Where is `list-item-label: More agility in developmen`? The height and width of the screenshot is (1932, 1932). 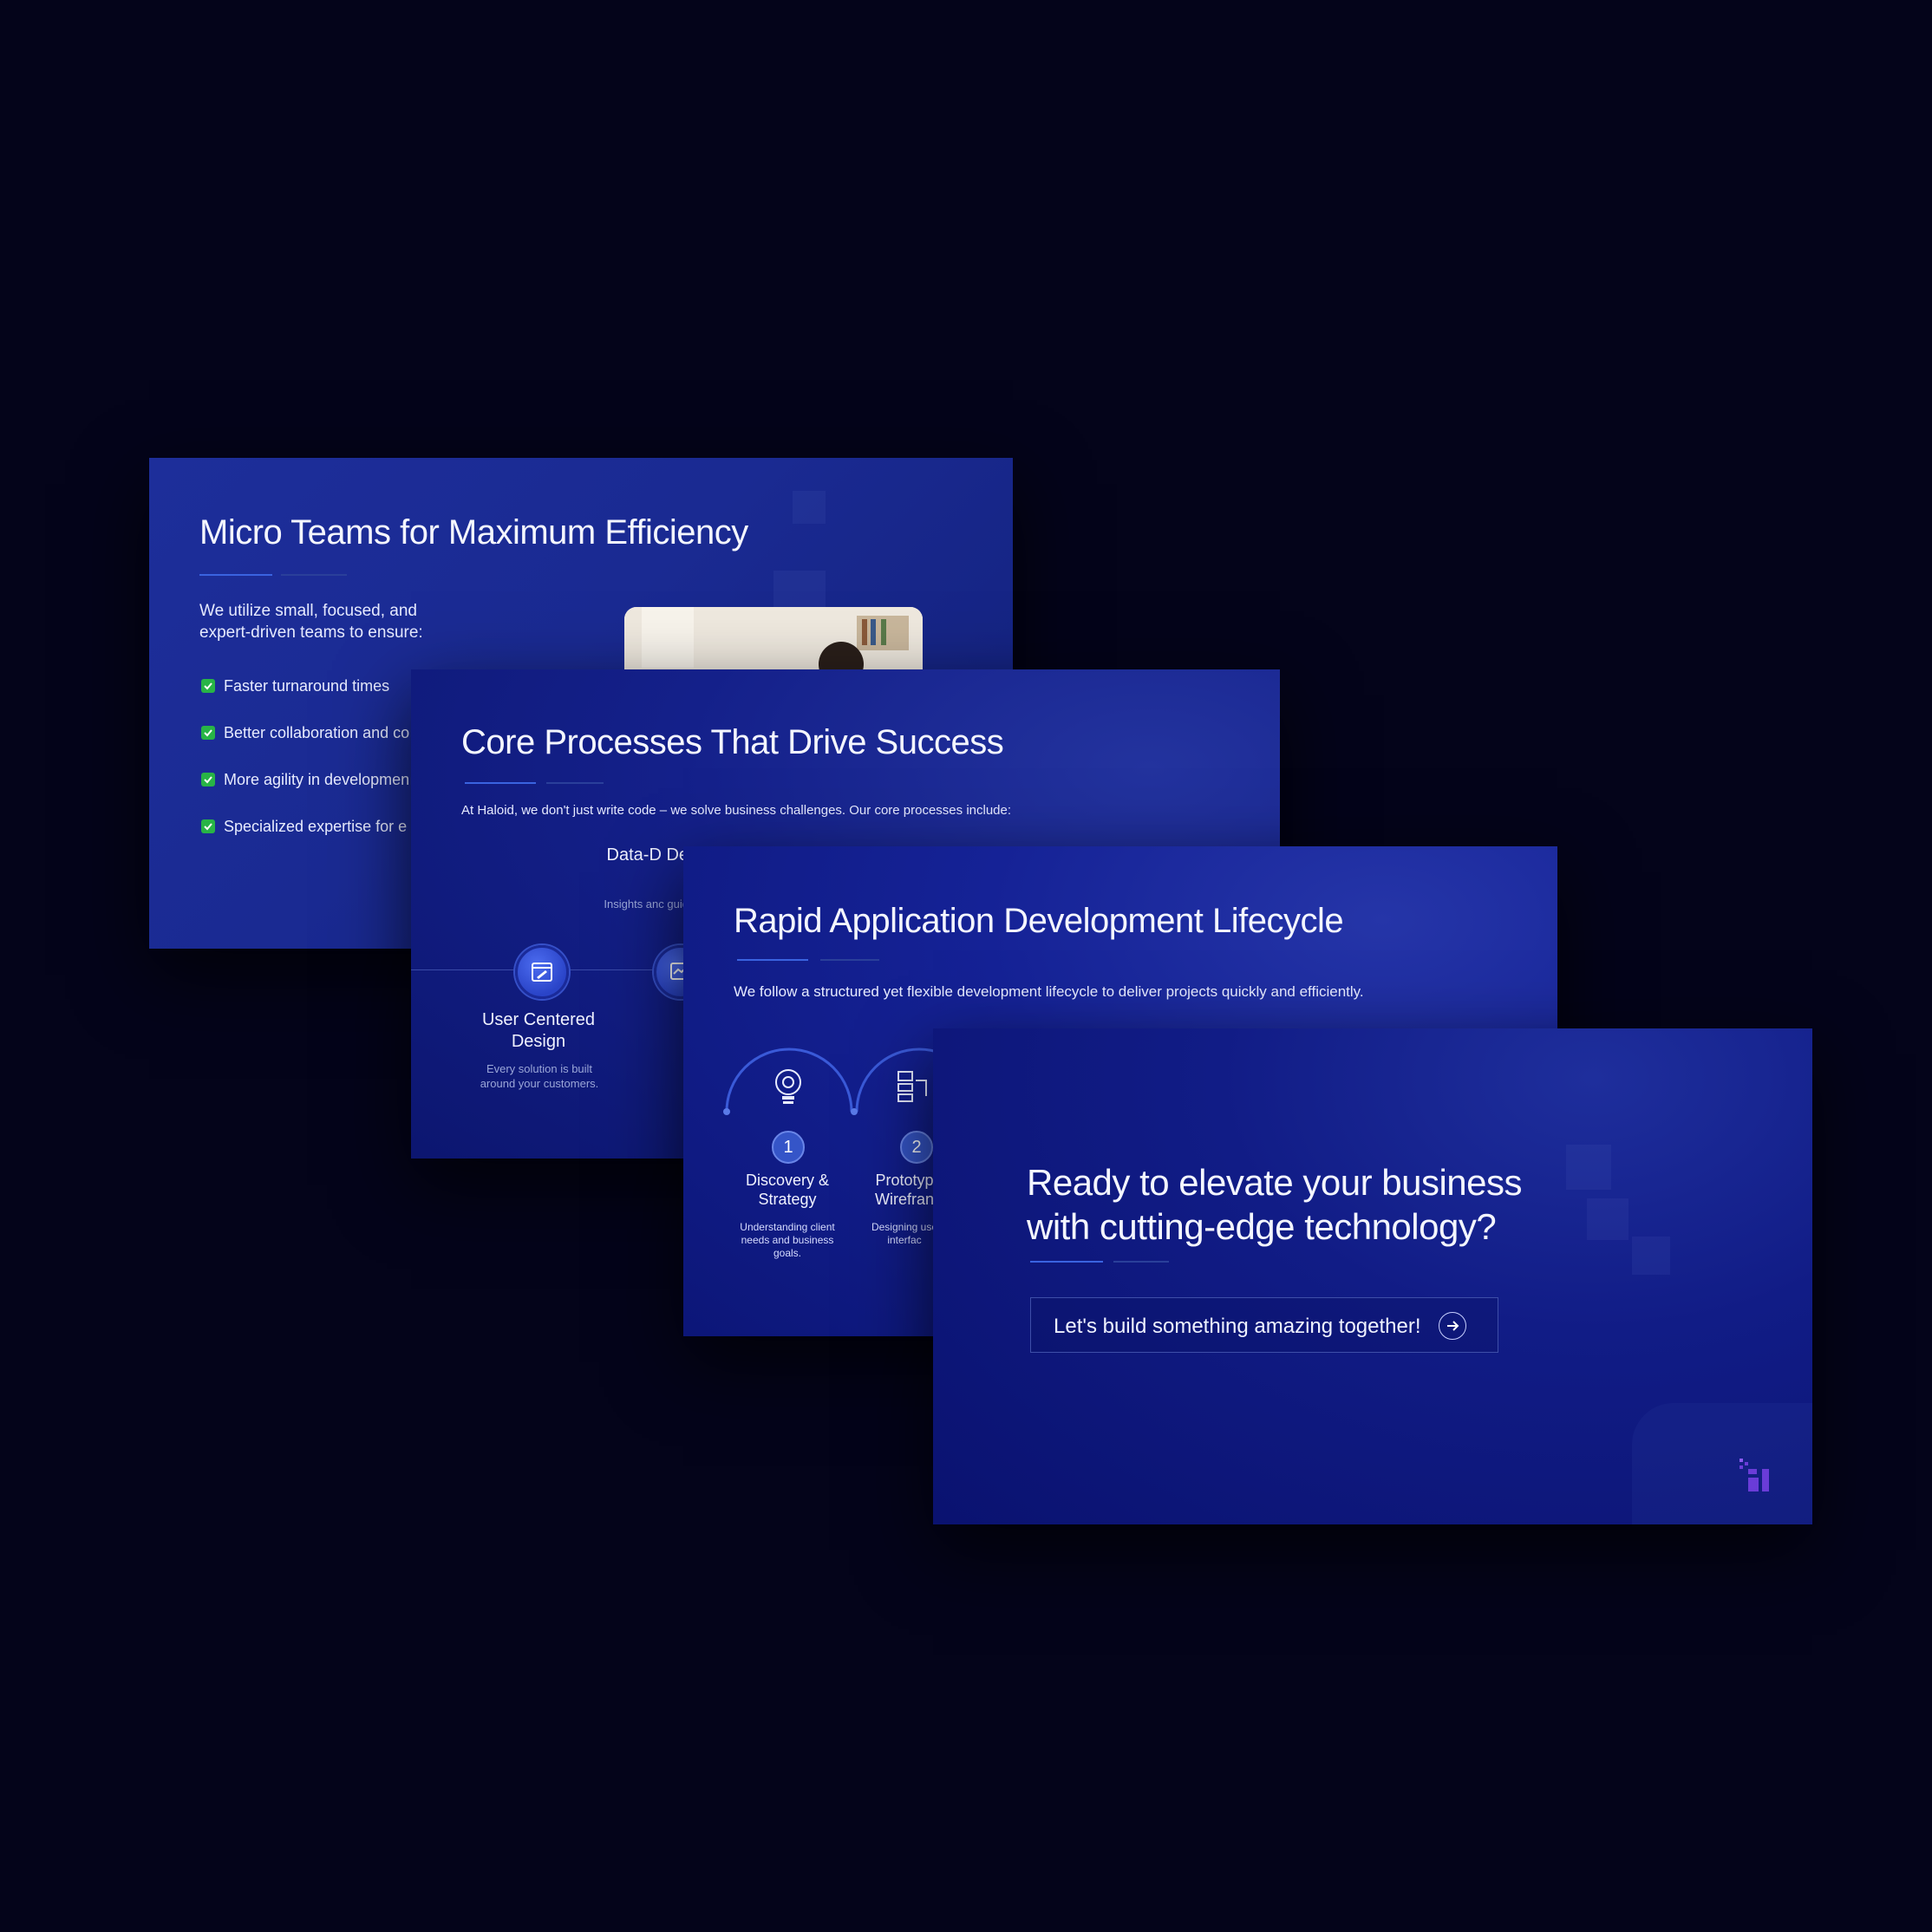
list-item-label: More agility in developmen is located at coordinates (317, 779).